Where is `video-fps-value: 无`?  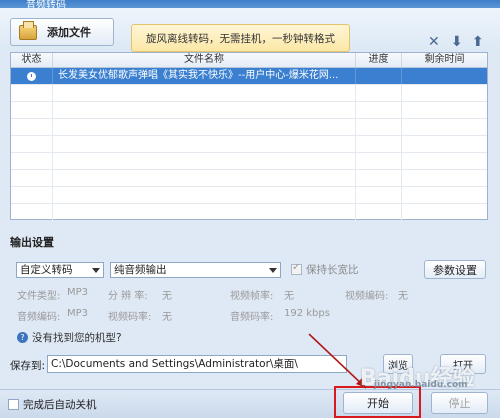
video-fps-value: 无 is located at coordinates (289, 296).